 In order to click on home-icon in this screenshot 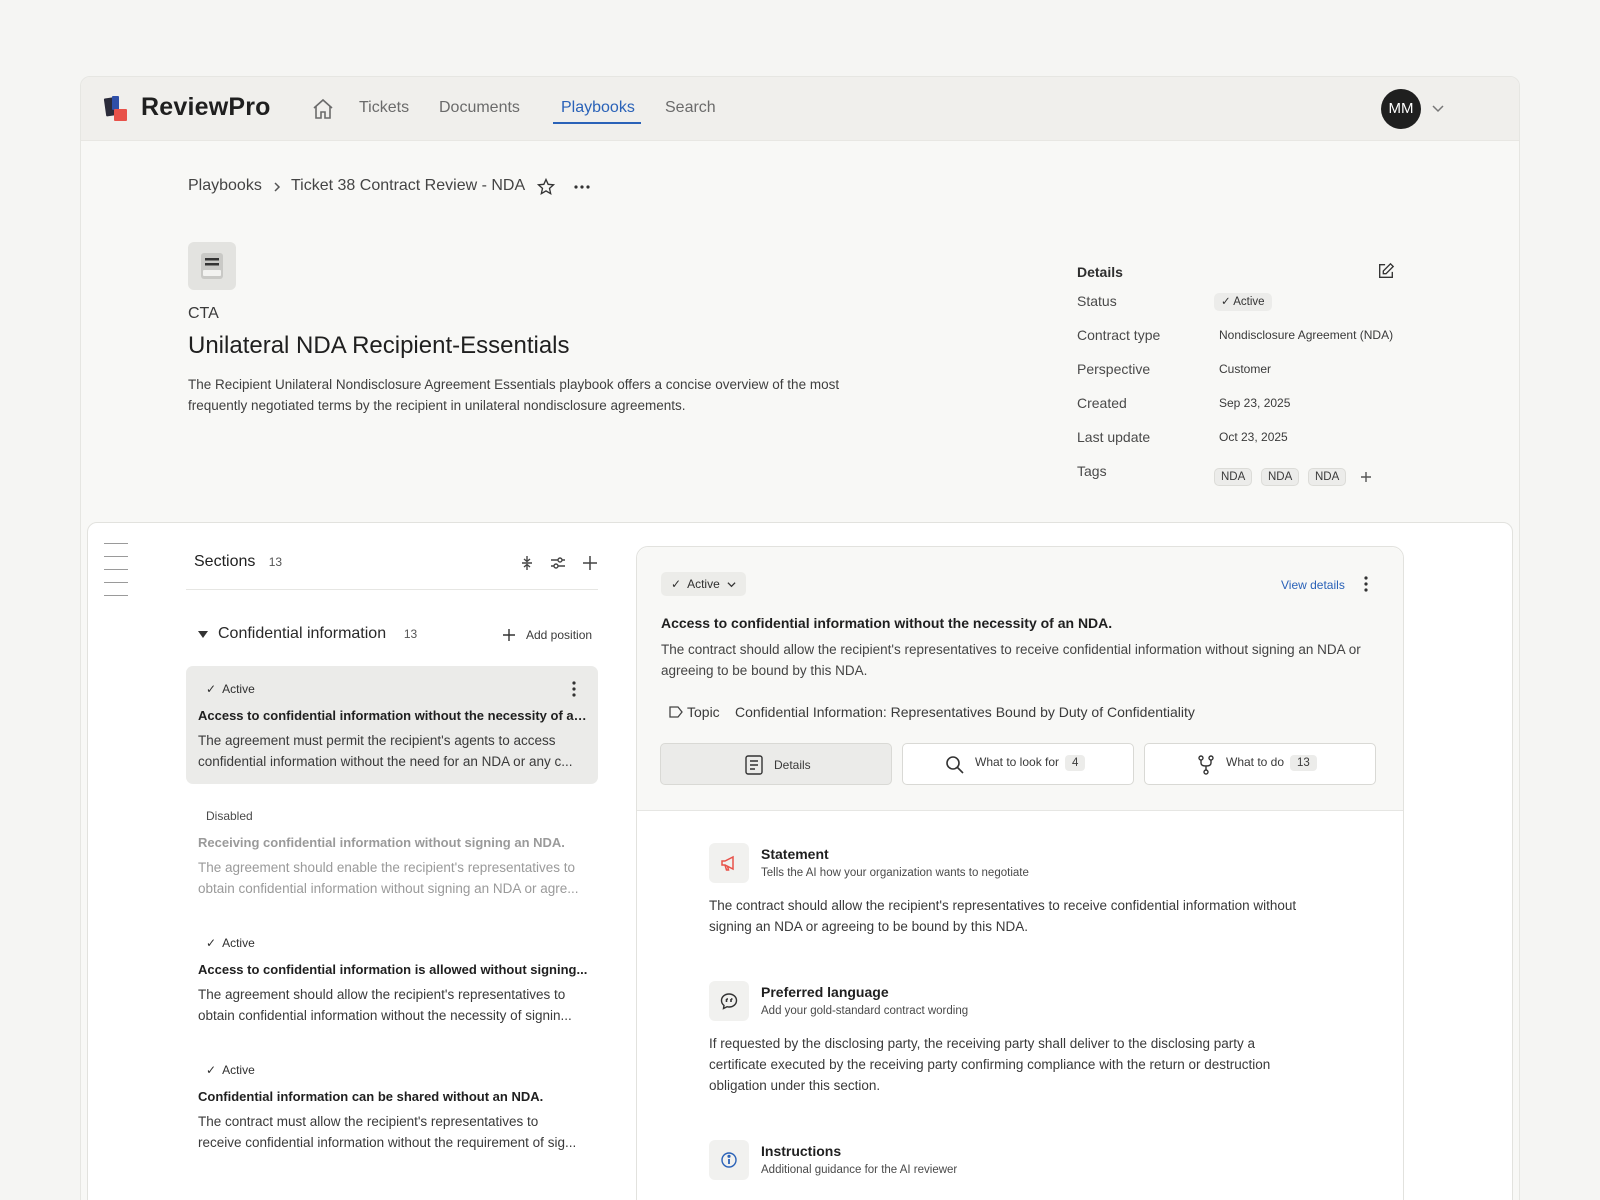, I will do `click(323, 109)`.